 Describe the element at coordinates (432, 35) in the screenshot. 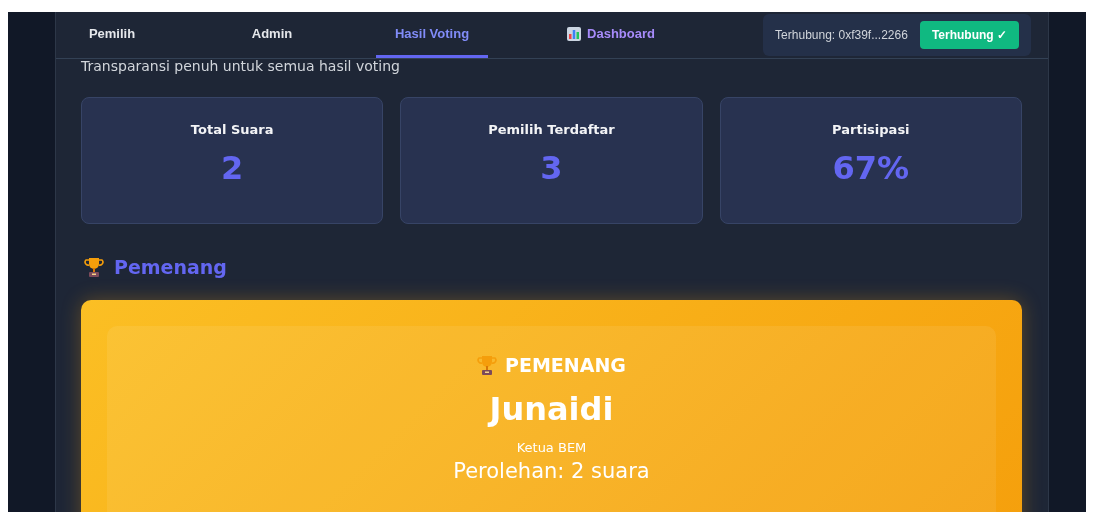

I see `nav-tab: Hasil Voting` at that location.